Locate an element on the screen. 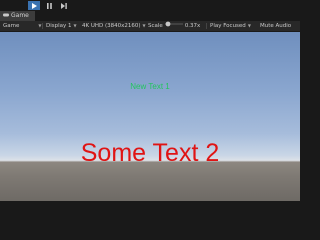  scale-slider is located at coordinates (173, 26).